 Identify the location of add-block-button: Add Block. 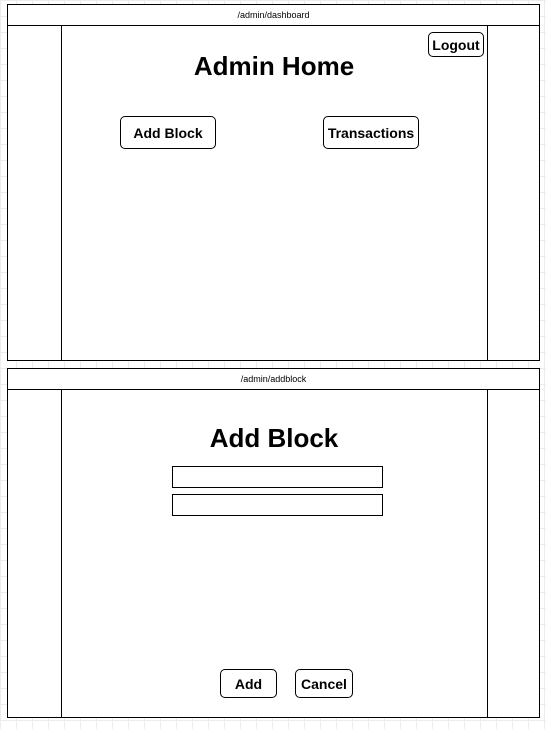
(168, 132).